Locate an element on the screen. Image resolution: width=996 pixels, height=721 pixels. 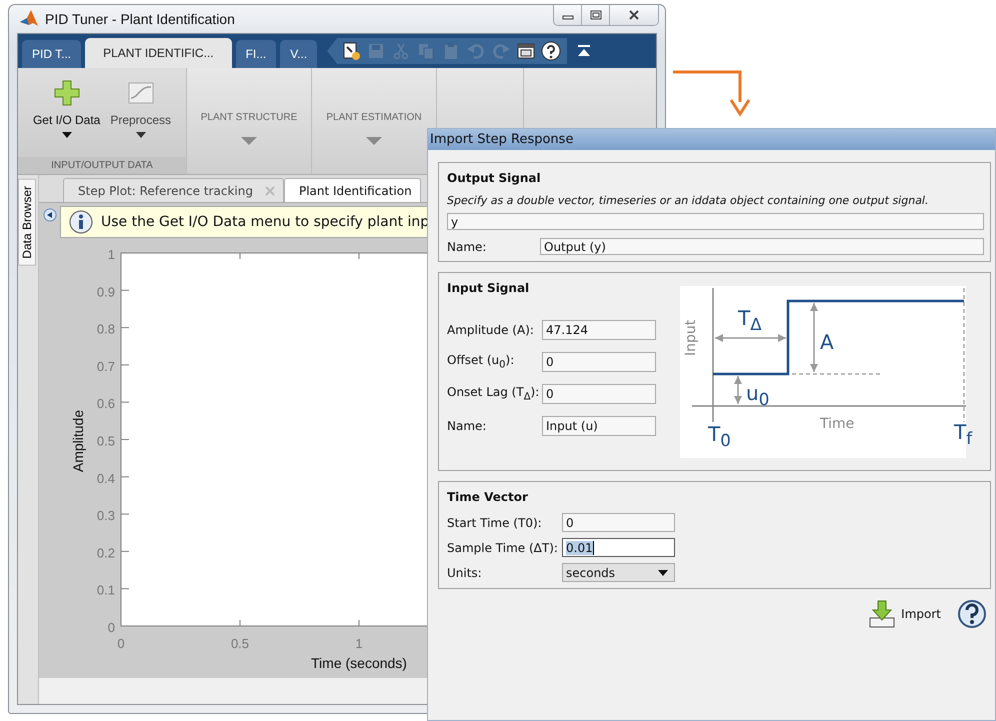
tick-label: 0.6 is located at coordinates (105, 404).